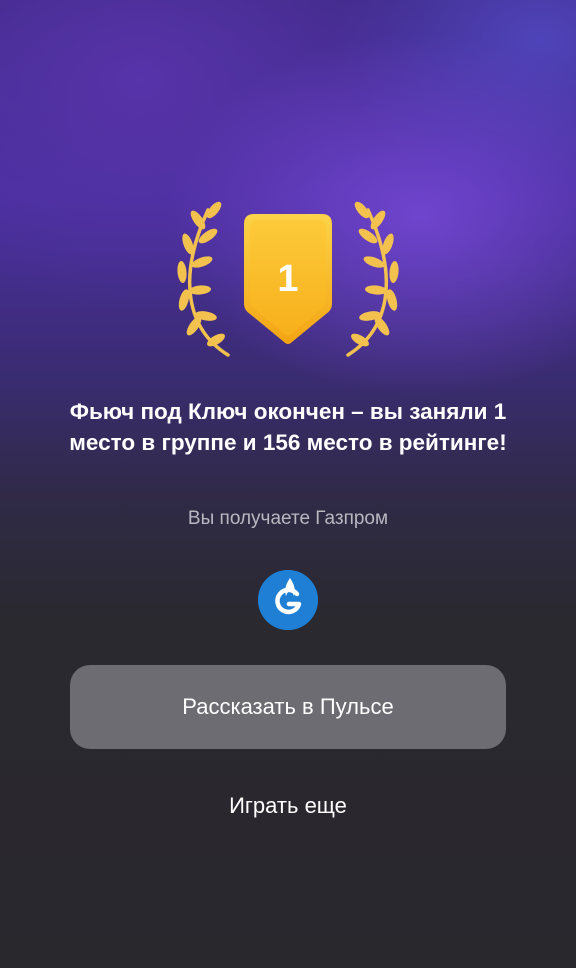 The height and width of the screenshot is (968, 576). What do you see at coordinates (288, 600) in the screenshot?
I see `gazprom-logo-icon` at bounding box center [288, 600].